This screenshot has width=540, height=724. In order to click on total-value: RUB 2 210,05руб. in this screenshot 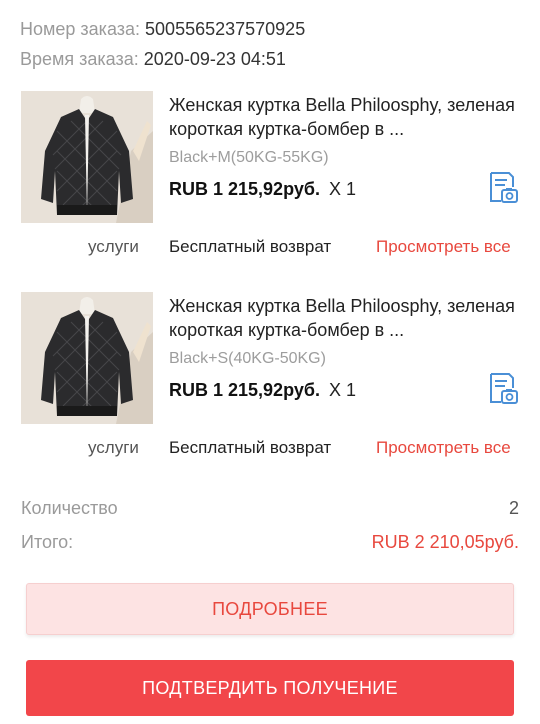, I will do `click(445, 542)`.